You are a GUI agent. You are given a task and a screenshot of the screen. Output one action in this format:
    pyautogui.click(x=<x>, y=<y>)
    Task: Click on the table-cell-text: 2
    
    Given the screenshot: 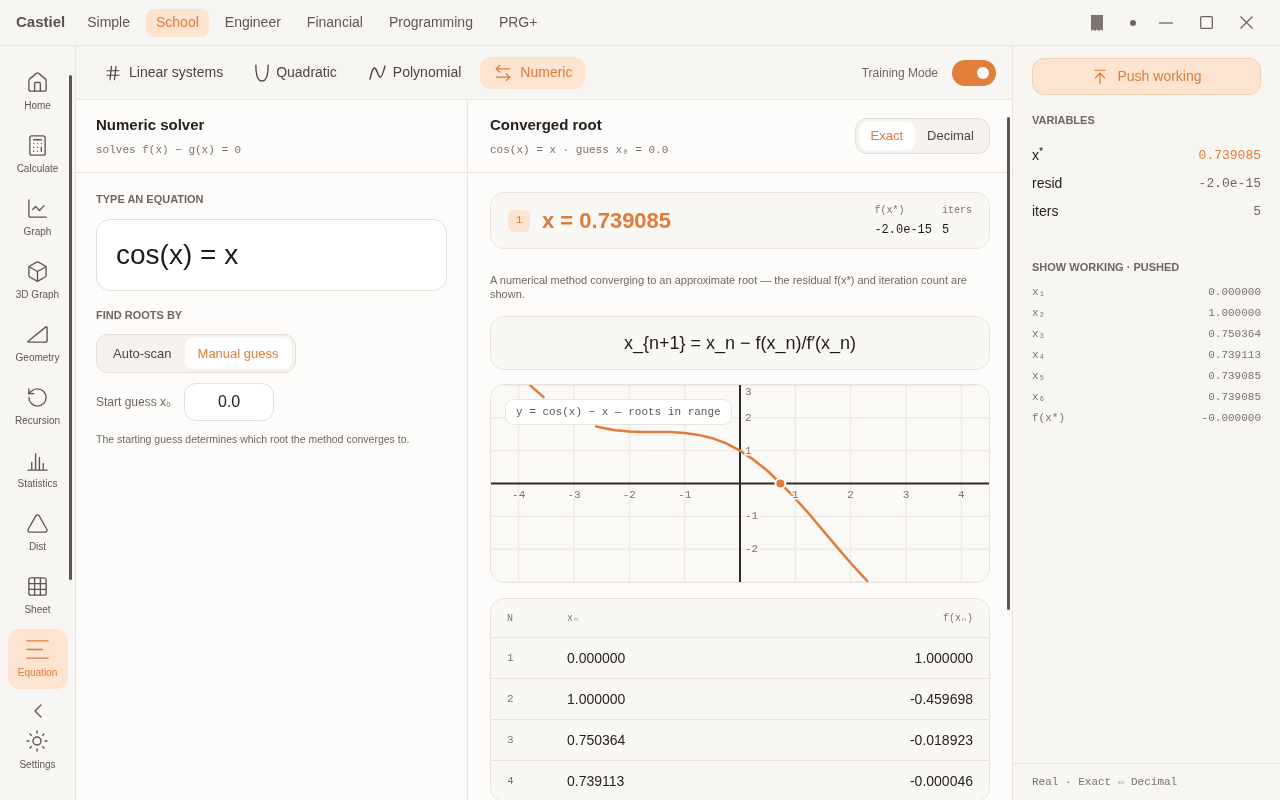 What is the action you would take?
    pyautogui.click(x=511, y=699)
    